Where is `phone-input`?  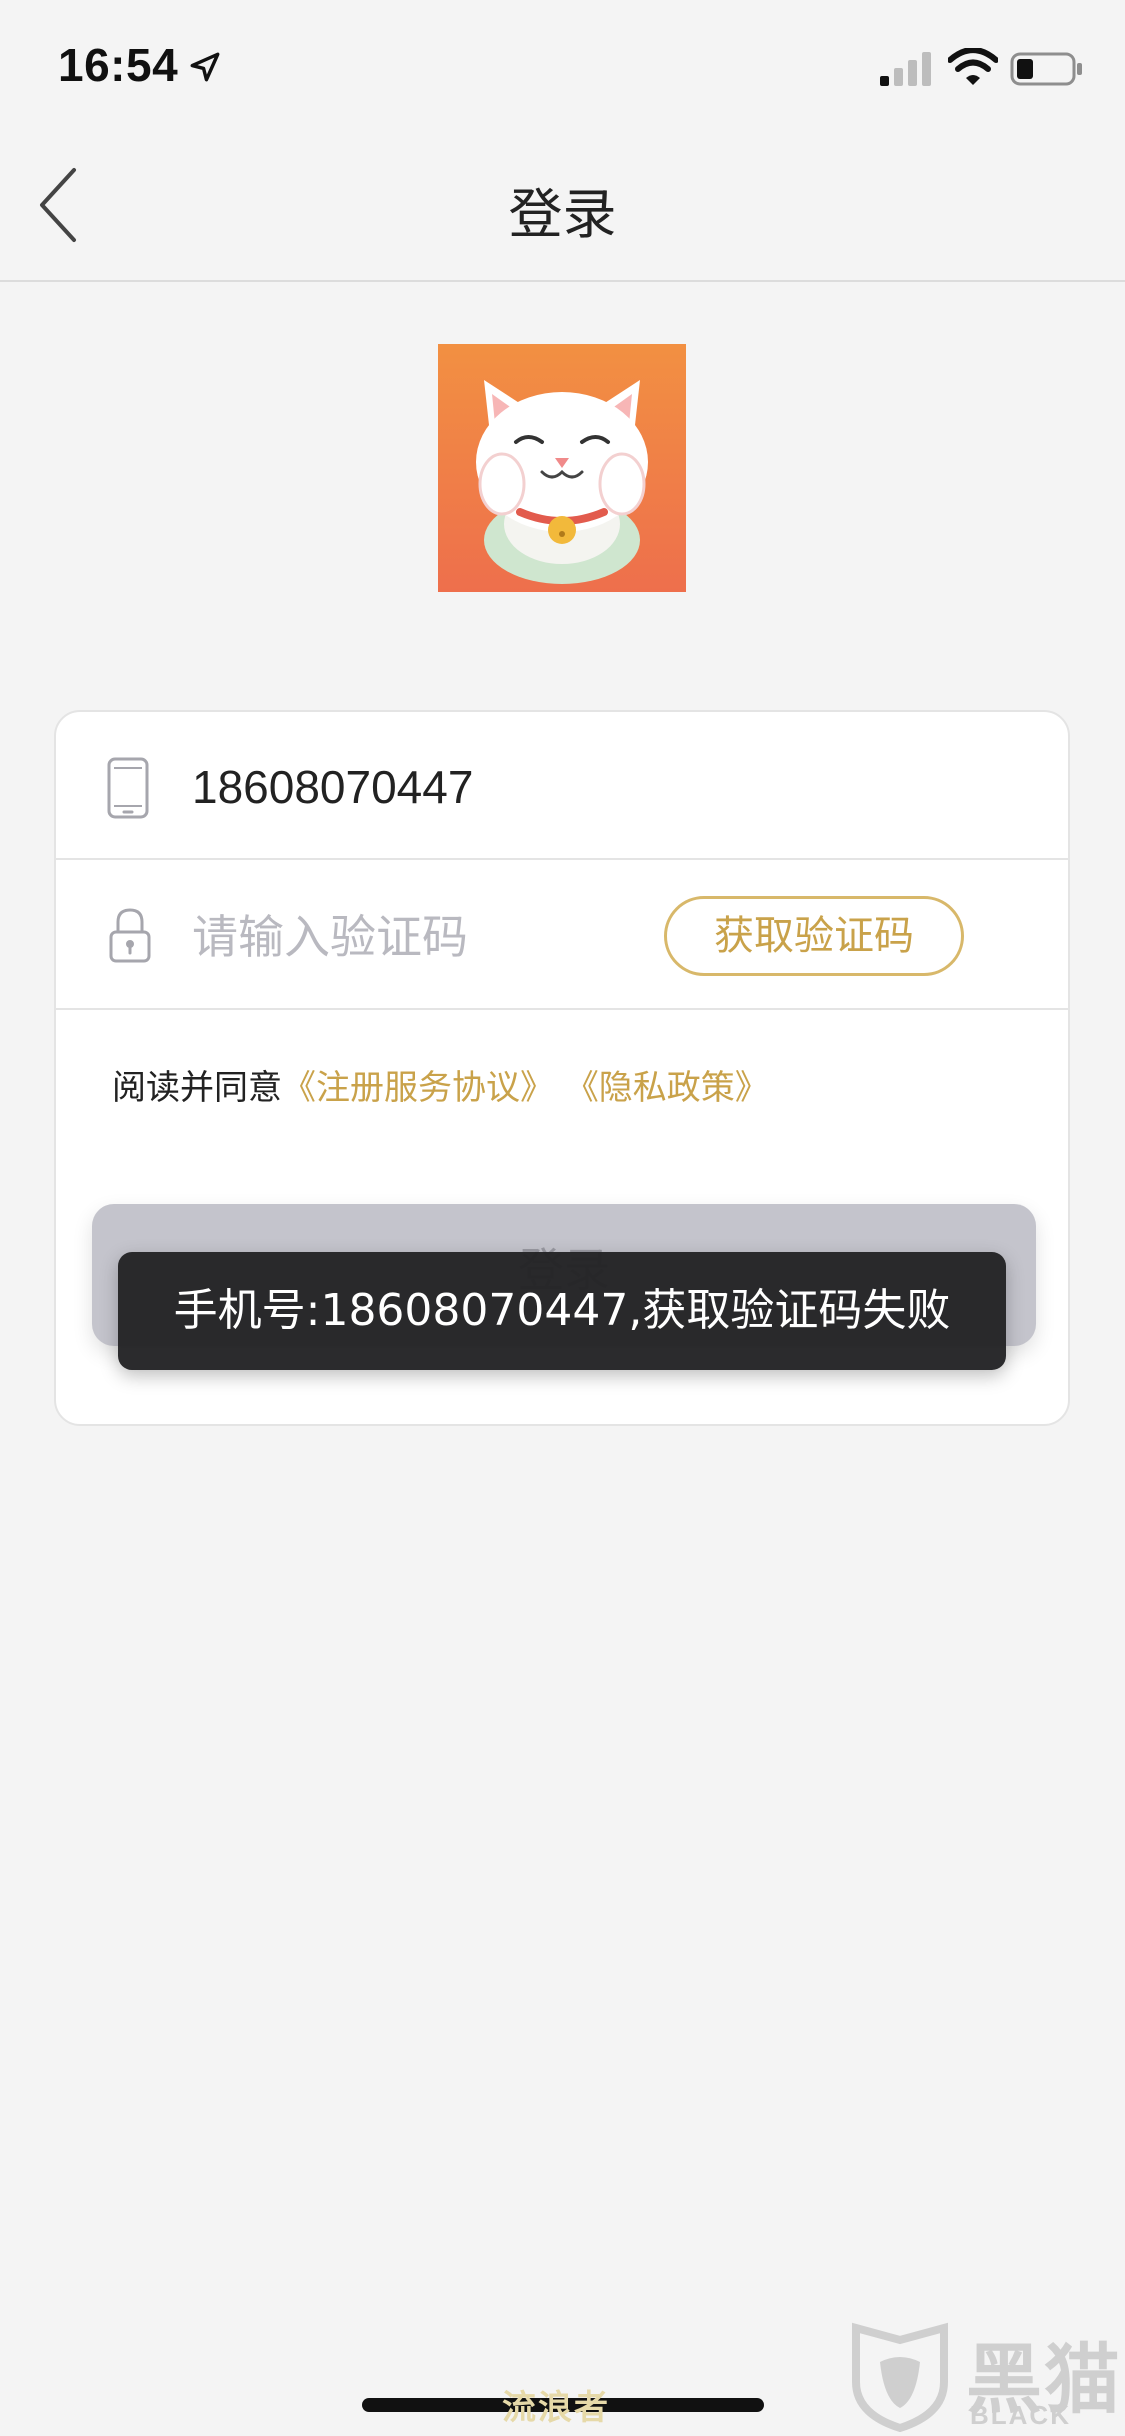 phone-input is located at coordinates (492, 787).